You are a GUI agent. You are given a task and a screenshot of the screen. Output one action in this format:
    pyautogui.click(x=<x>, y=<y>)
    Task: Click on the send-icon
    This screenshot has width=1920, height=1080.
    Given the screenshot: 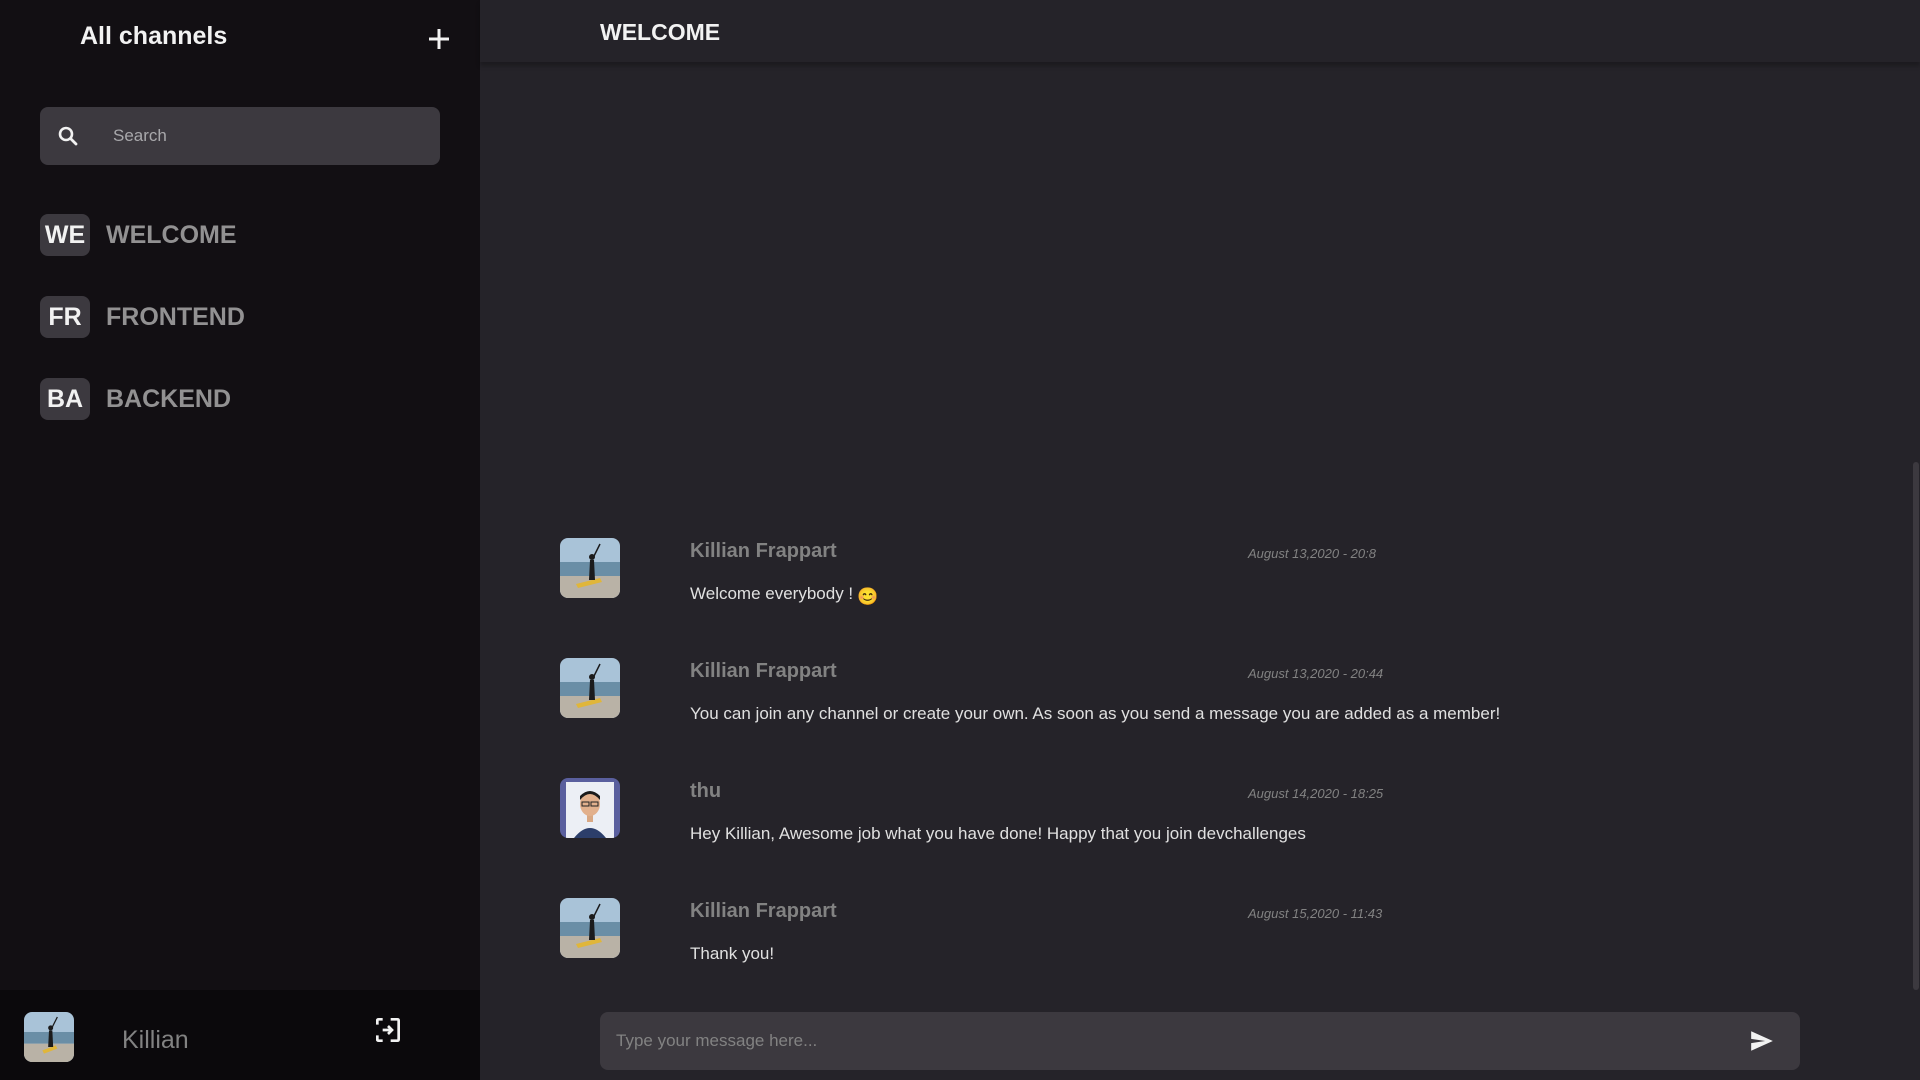 What is the action you would take?
    pyautogui.click(x=1762, y=1041)
    